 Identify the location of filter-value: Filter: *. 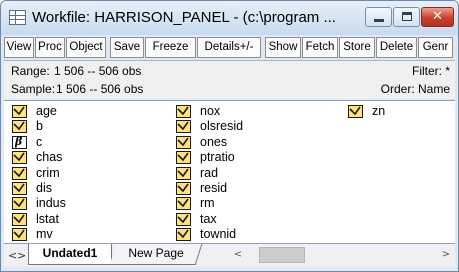
(431, 71).